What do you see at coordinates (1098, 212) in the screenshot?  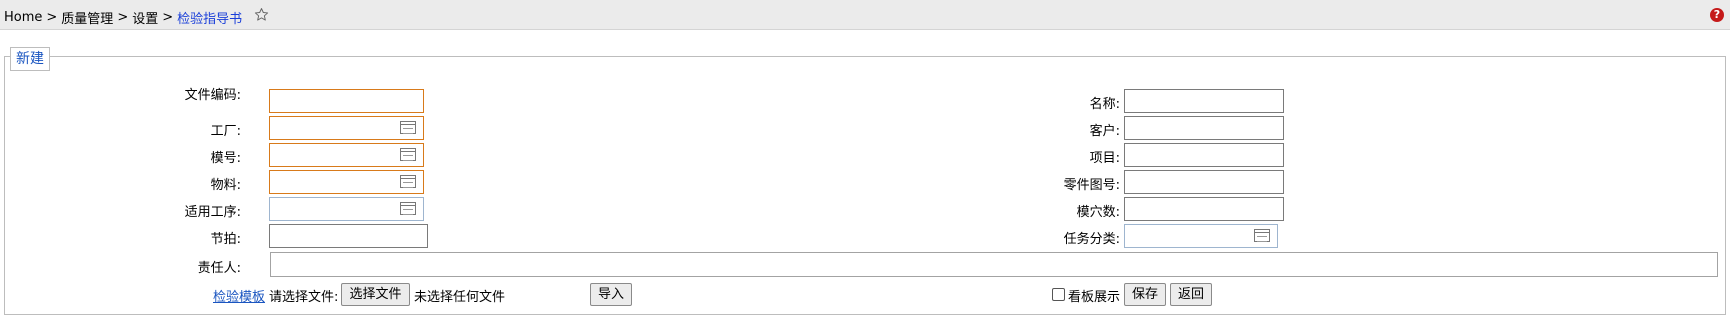 I see `cavity-count-label: 模穴数:` at bounding box center [1098, 212].